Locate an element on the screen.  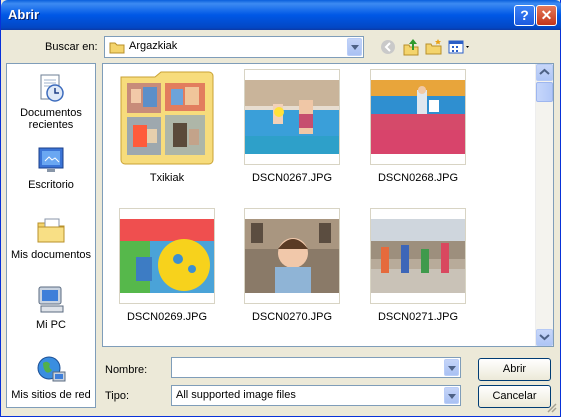
cancel-button: Cancelar is located at coordinates (514, 396).